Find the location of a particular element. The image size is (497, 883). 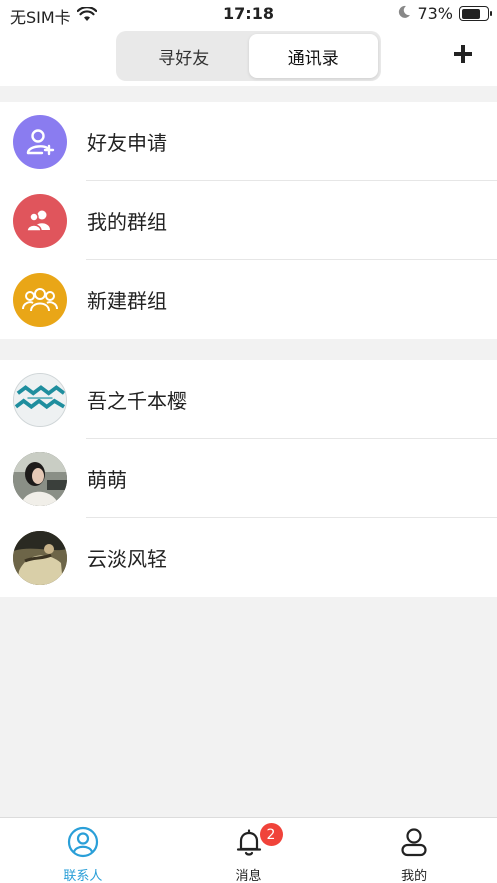

friend-request-label: 好友申请 is located at coordinates (127, 143).